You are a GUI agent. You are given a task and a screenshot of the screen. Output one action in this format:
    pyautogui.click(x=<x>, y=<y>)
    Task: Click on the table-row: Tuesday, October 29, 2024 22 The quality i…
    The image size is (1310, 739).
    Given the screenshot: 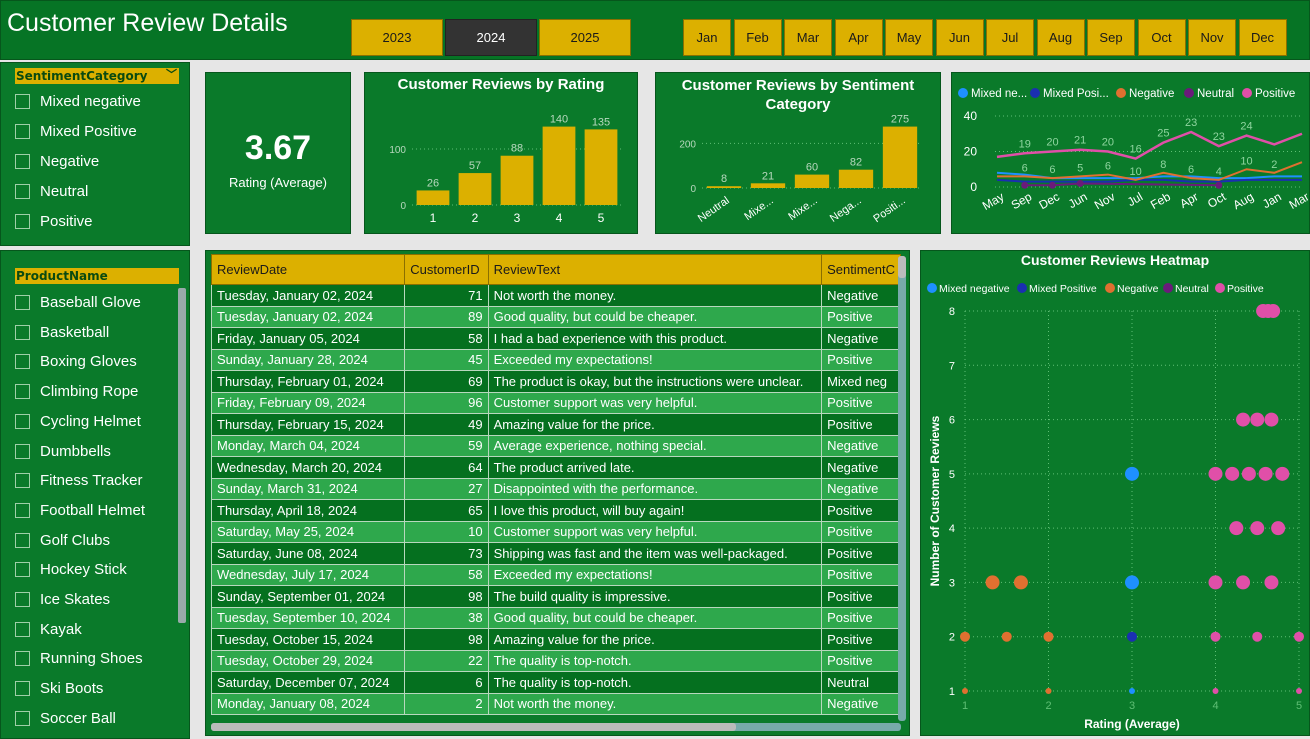 What is the action you would take?
    pyautogui.click(x=555, y=660)
    